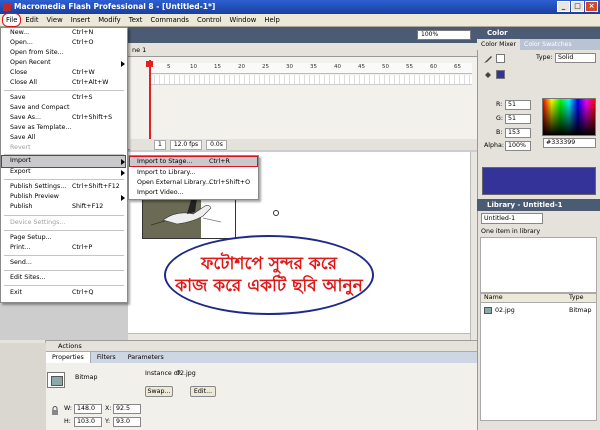  I want to click on menu-modify: Modify, so click(109, 20).